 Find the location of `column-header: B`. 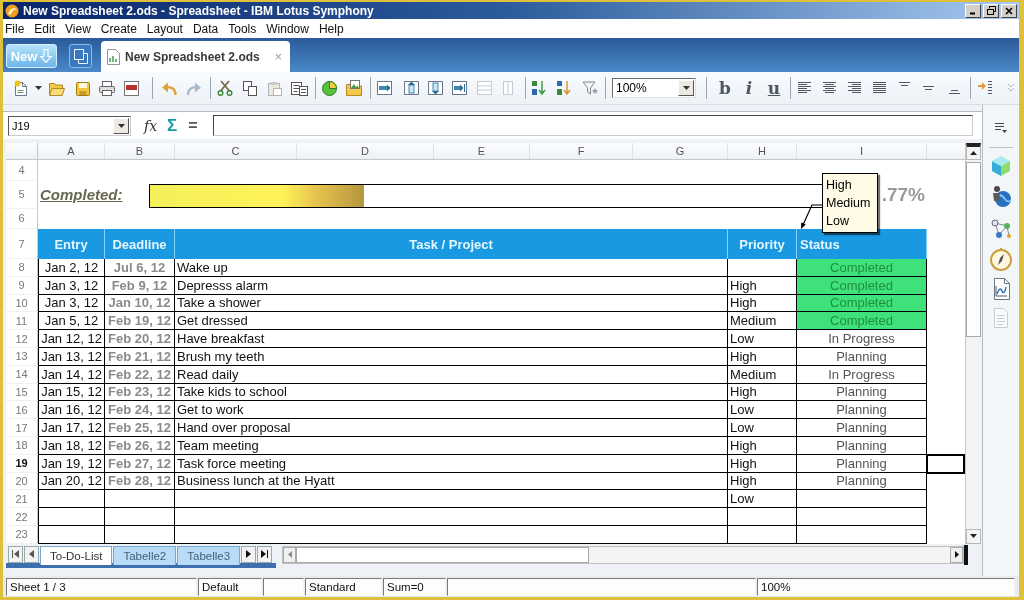

column-header: B is located at coordinates (140, 151).